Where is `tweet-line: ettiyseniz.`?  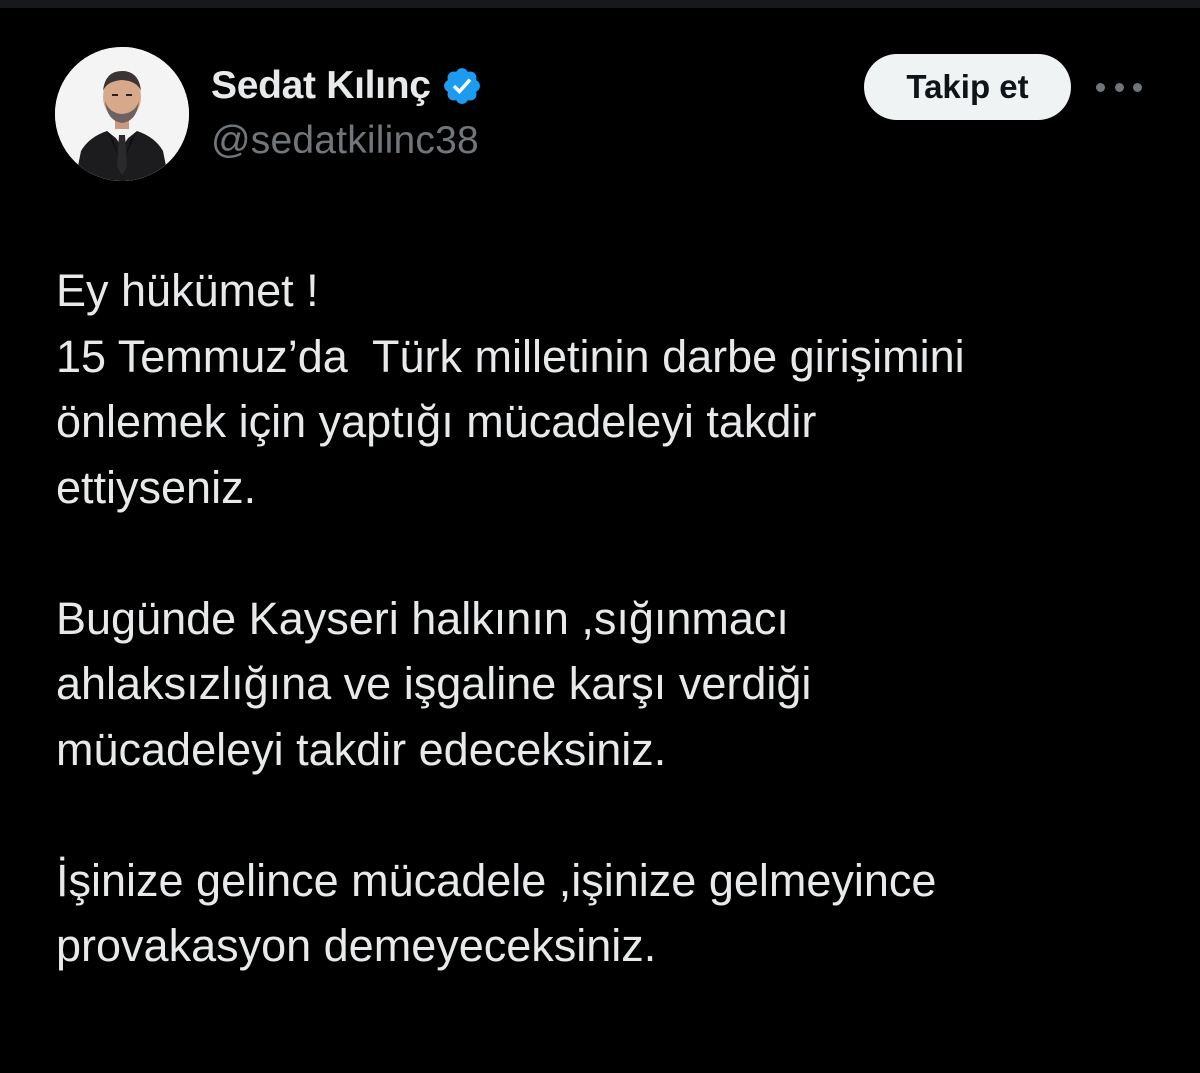
tweet-line: ettiyseniz. is located at coordinates (156, 487).